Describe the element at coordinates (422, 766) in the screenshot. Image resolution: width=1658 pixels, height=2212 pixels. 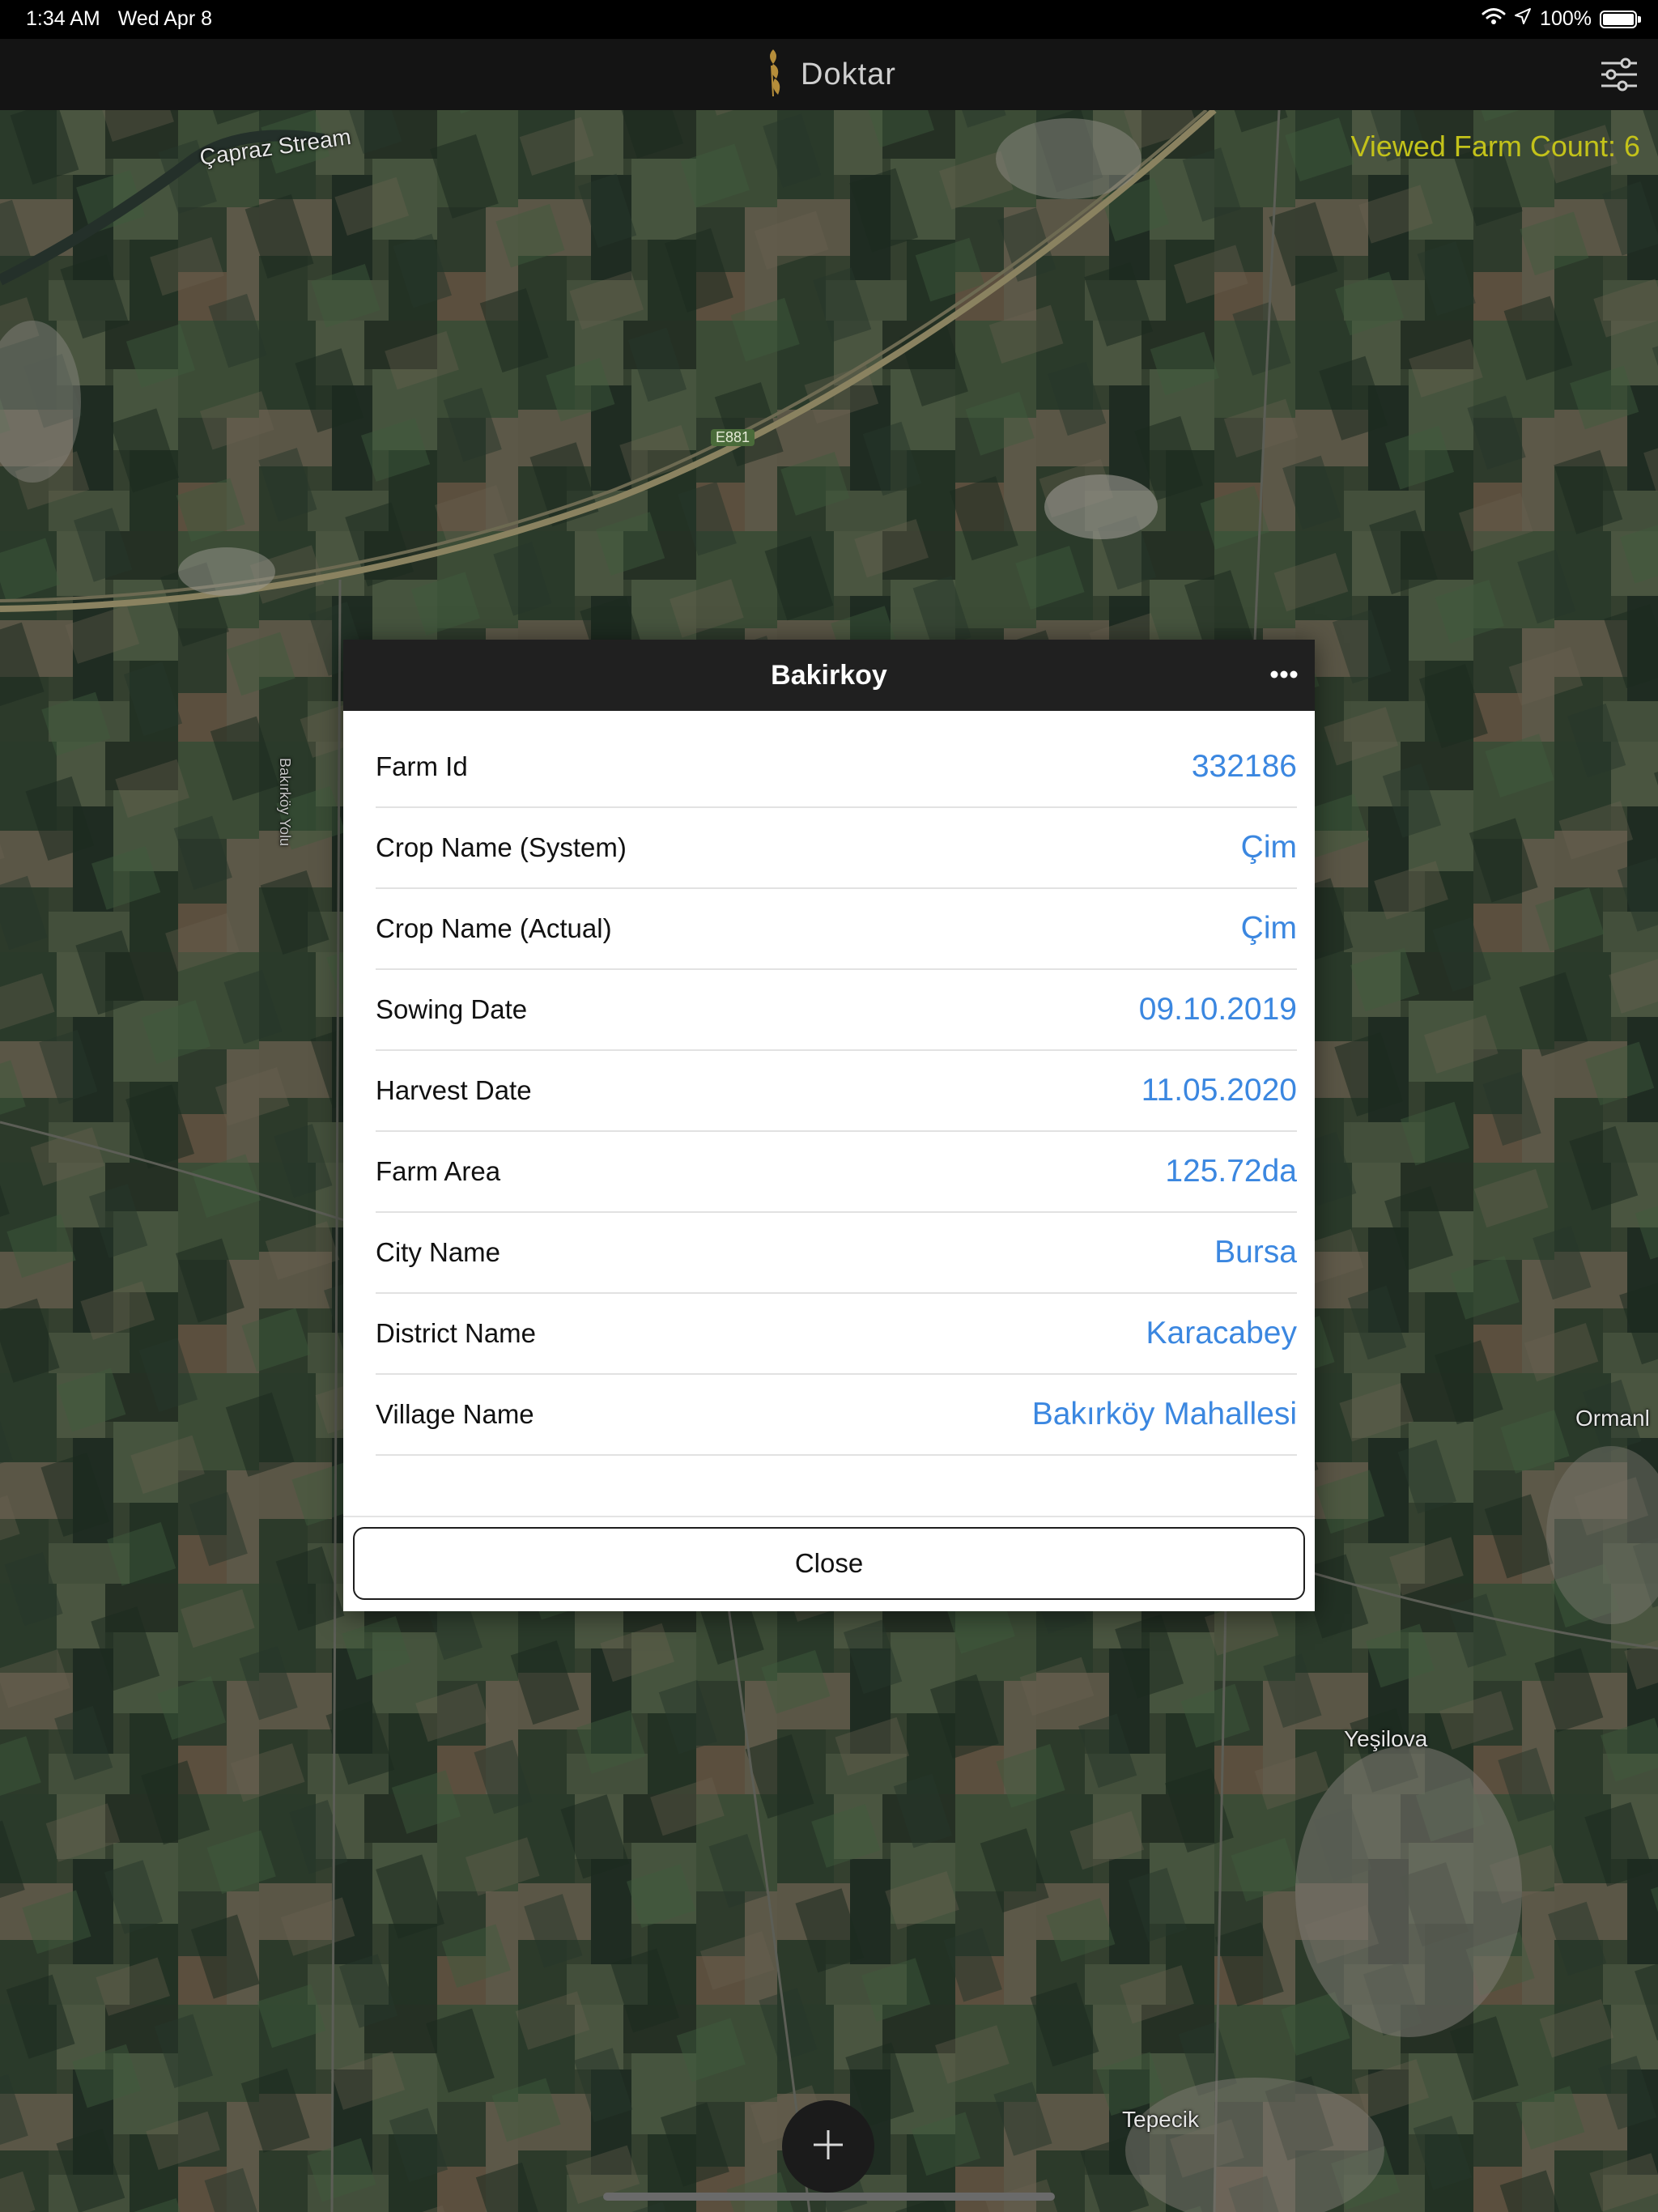
I see `row-label: Farm Id` at that location.